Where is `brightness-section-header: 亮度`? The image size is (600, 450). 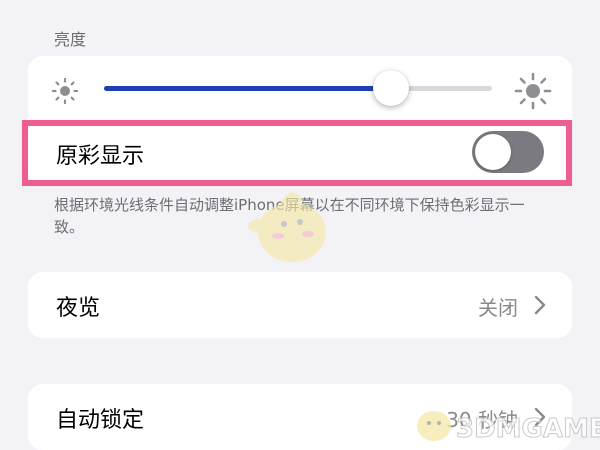 brightness-section-header: 亮度 is located at coordinates (70, 39).